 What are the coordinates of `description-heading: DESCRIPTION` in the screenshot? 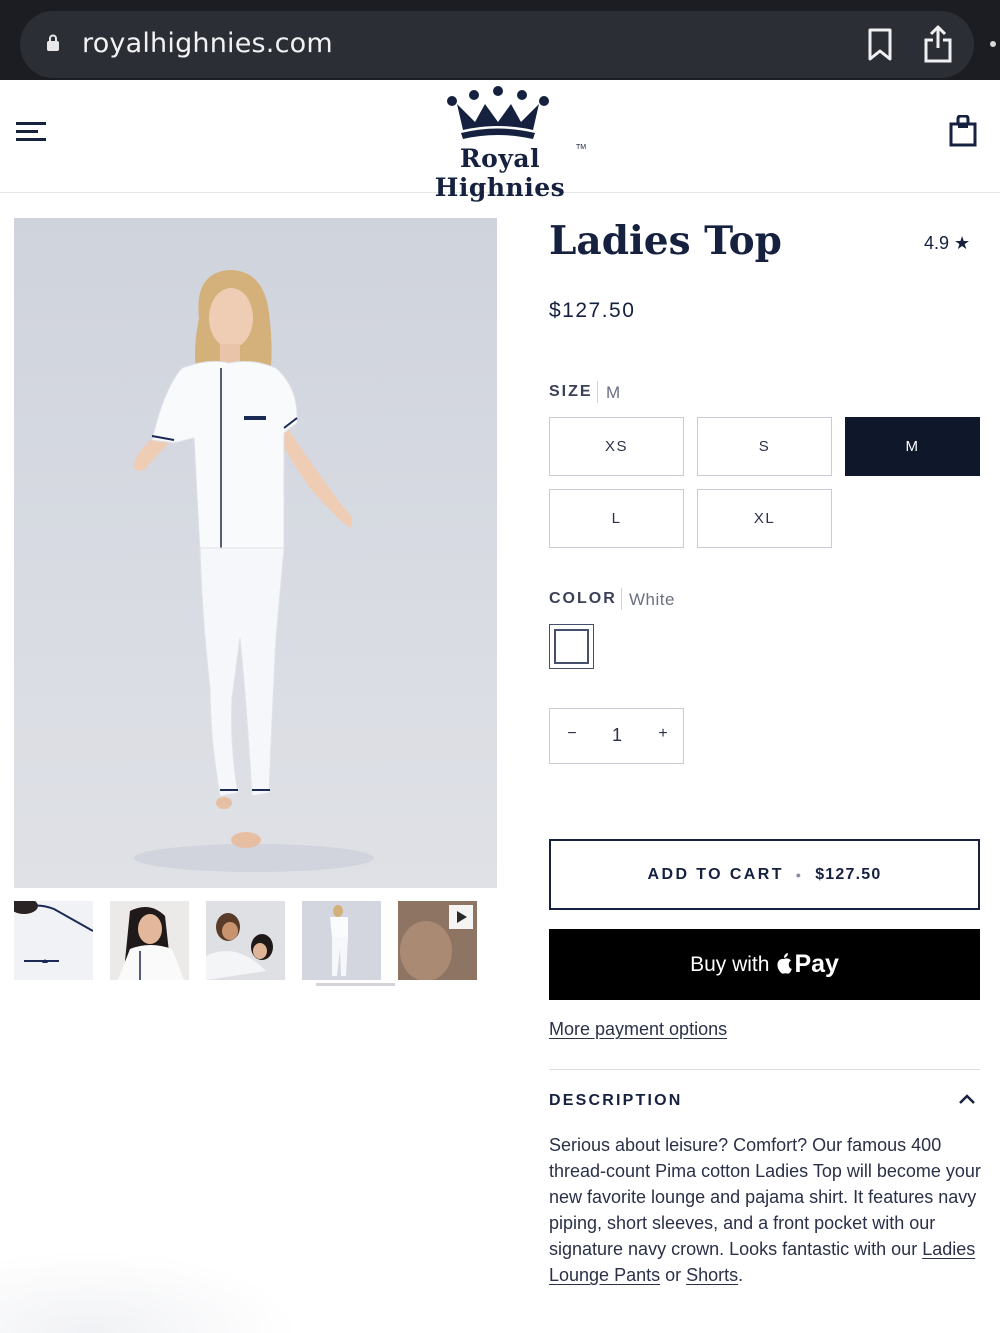 It's located at (616, 1101).